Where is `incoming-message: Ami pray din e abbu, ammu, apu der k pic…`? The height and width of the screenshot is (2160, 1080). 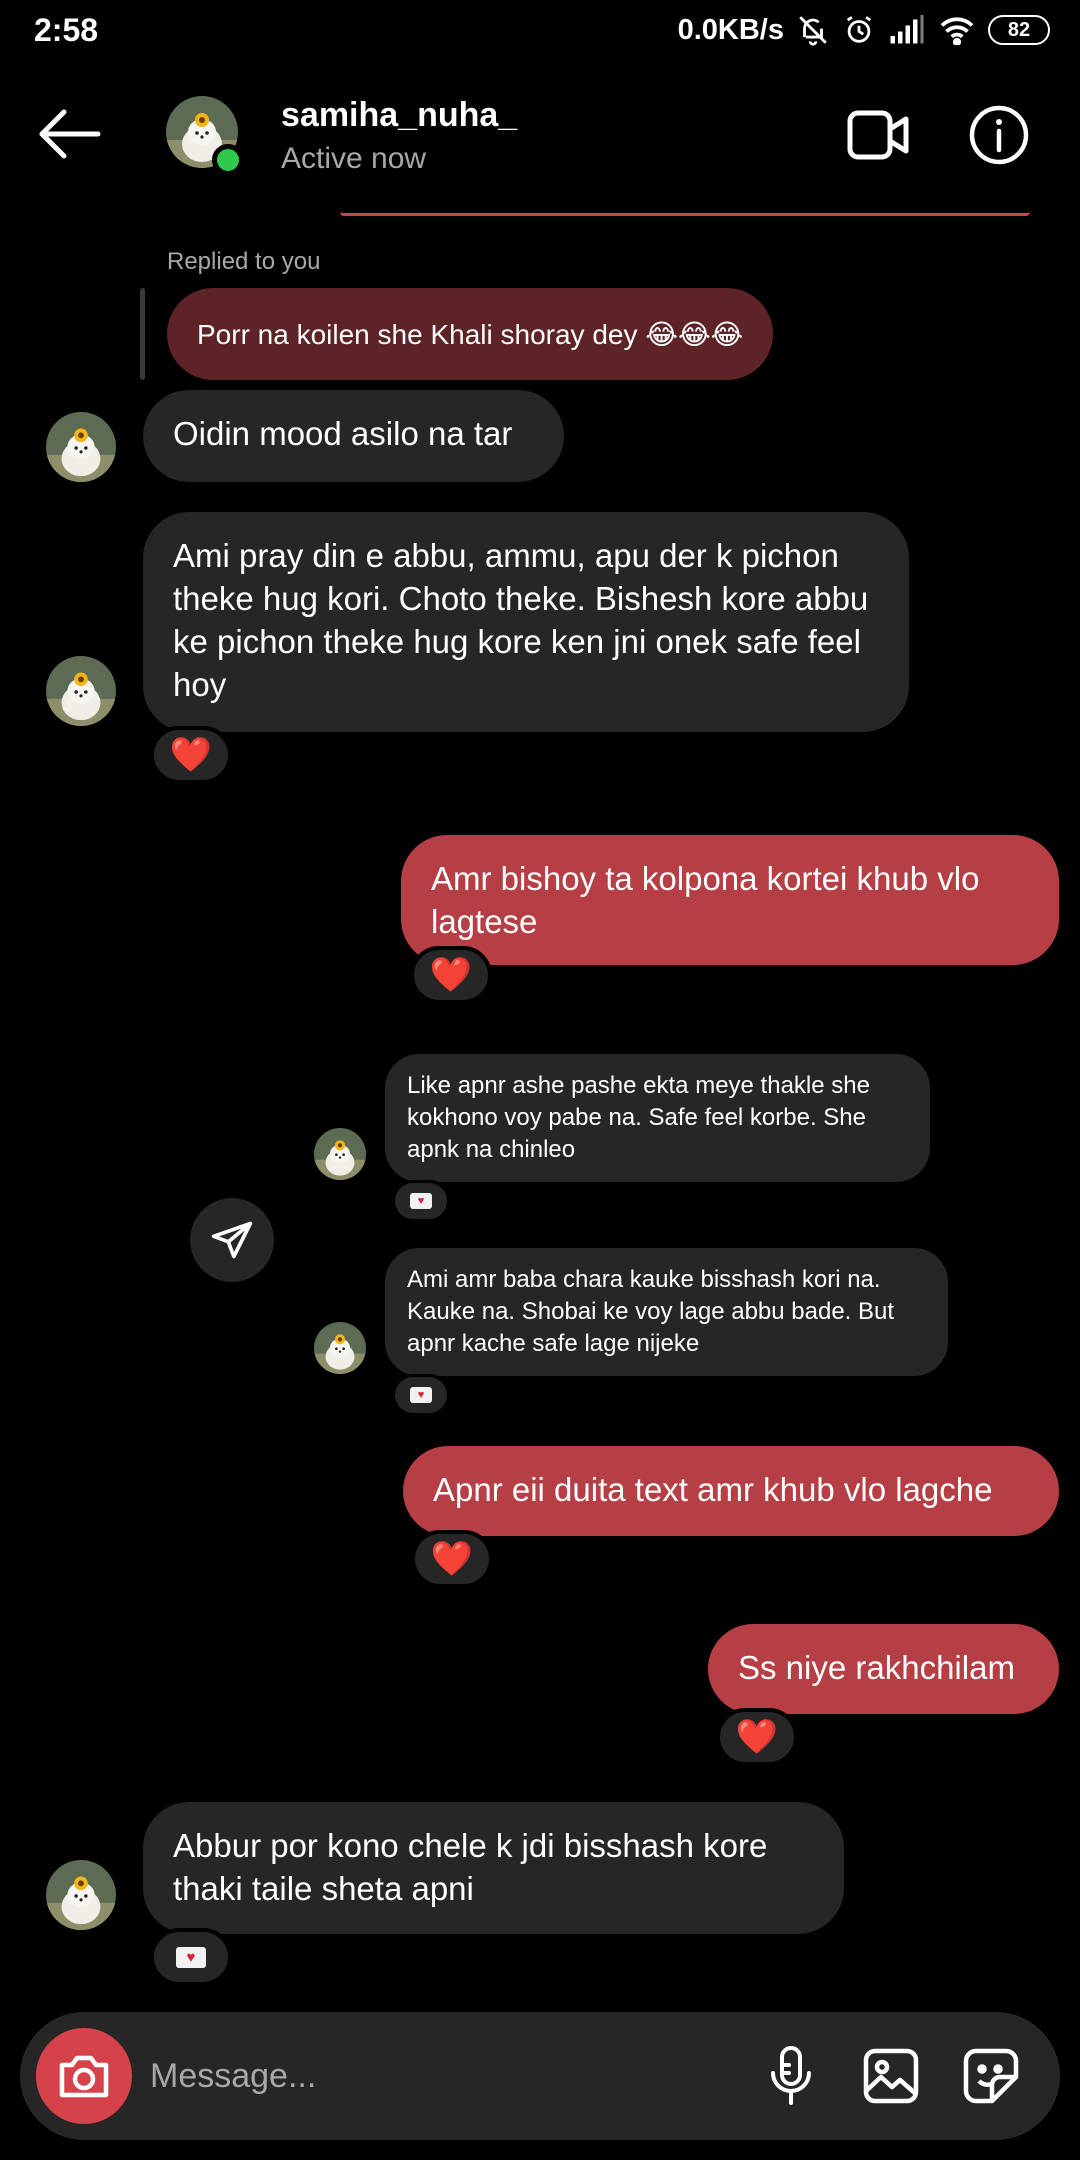 incoming-message: Ami pray din e abbu, ammu, apu der k pic… is located at coordinates (526, 622).